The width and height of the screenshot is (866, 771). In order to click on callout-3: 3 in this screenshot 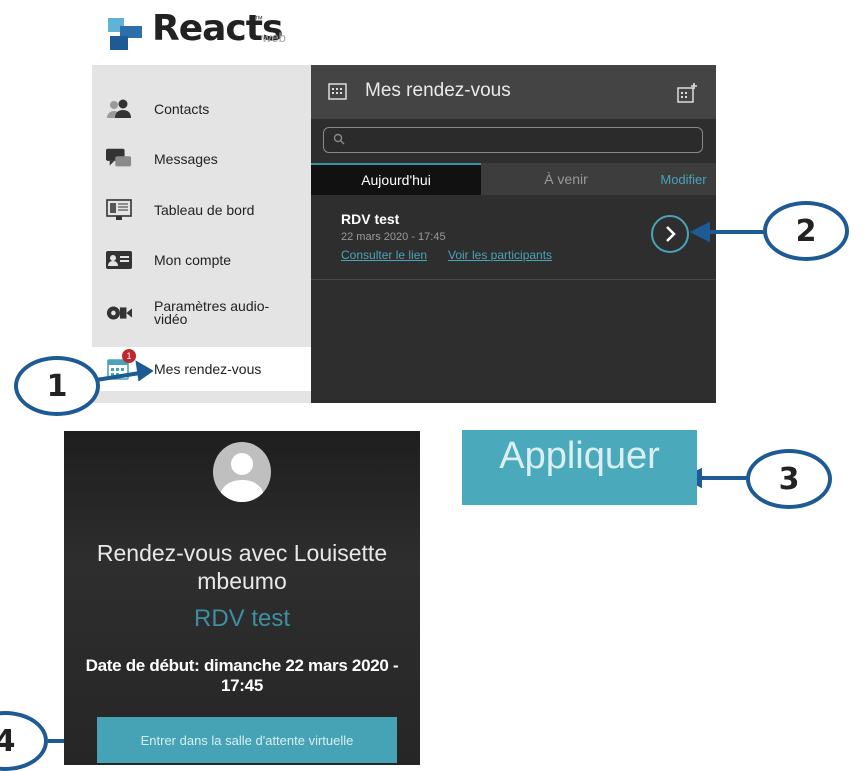, I will do `click(789, 479)`.